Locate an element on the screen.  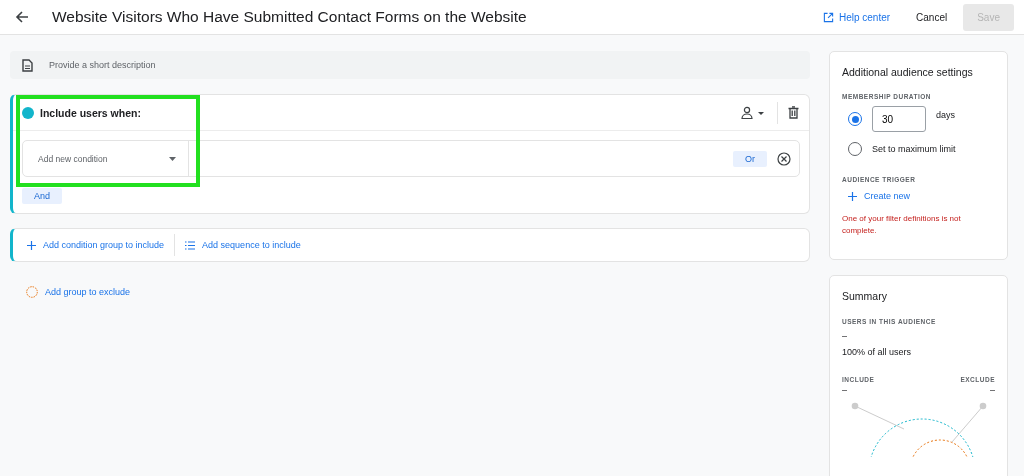
back-arrow-icon is located at coordinates (22, 17).